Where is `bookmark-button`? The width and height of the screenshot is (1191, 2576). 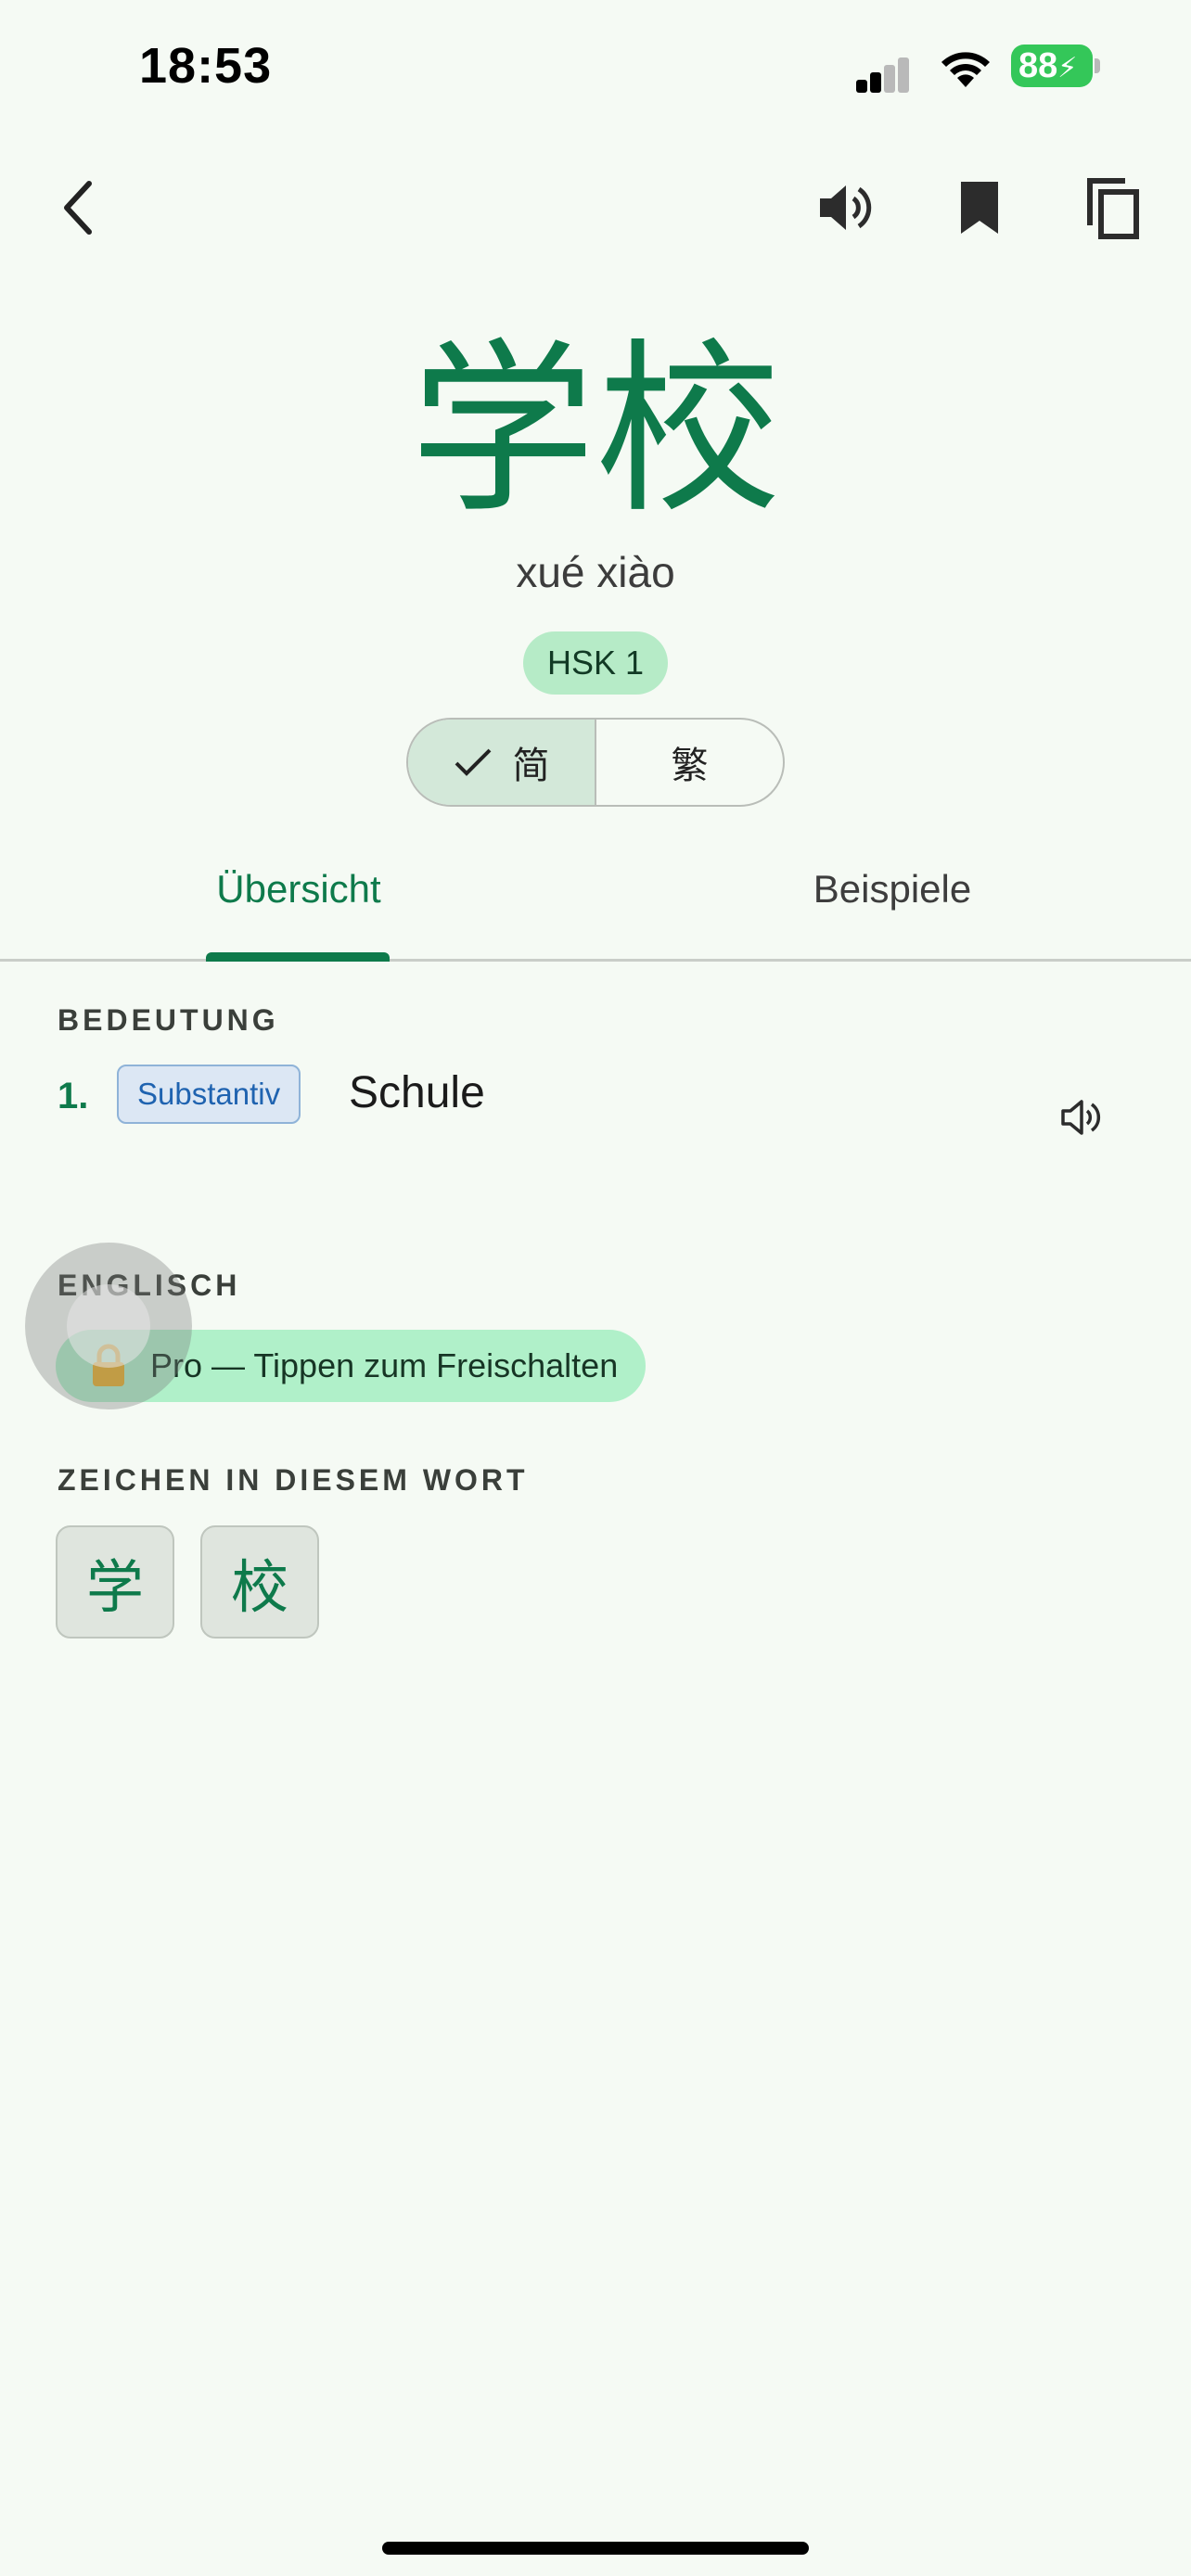 bookmark-button is located at coordinates (980, 207).